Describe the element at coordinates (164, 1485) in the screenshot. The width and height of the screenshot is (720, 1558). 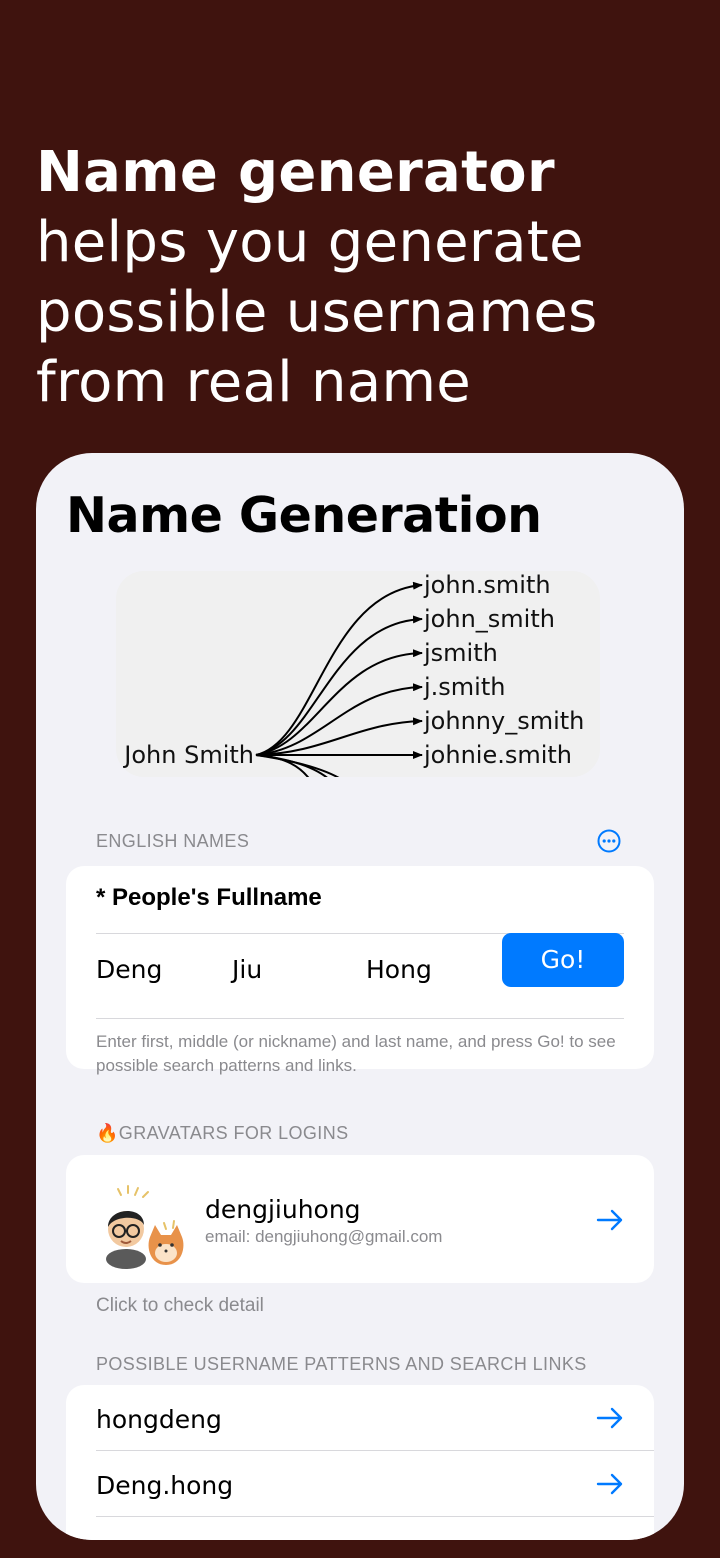
I see `pattern-item: Deng.hong` at that location.